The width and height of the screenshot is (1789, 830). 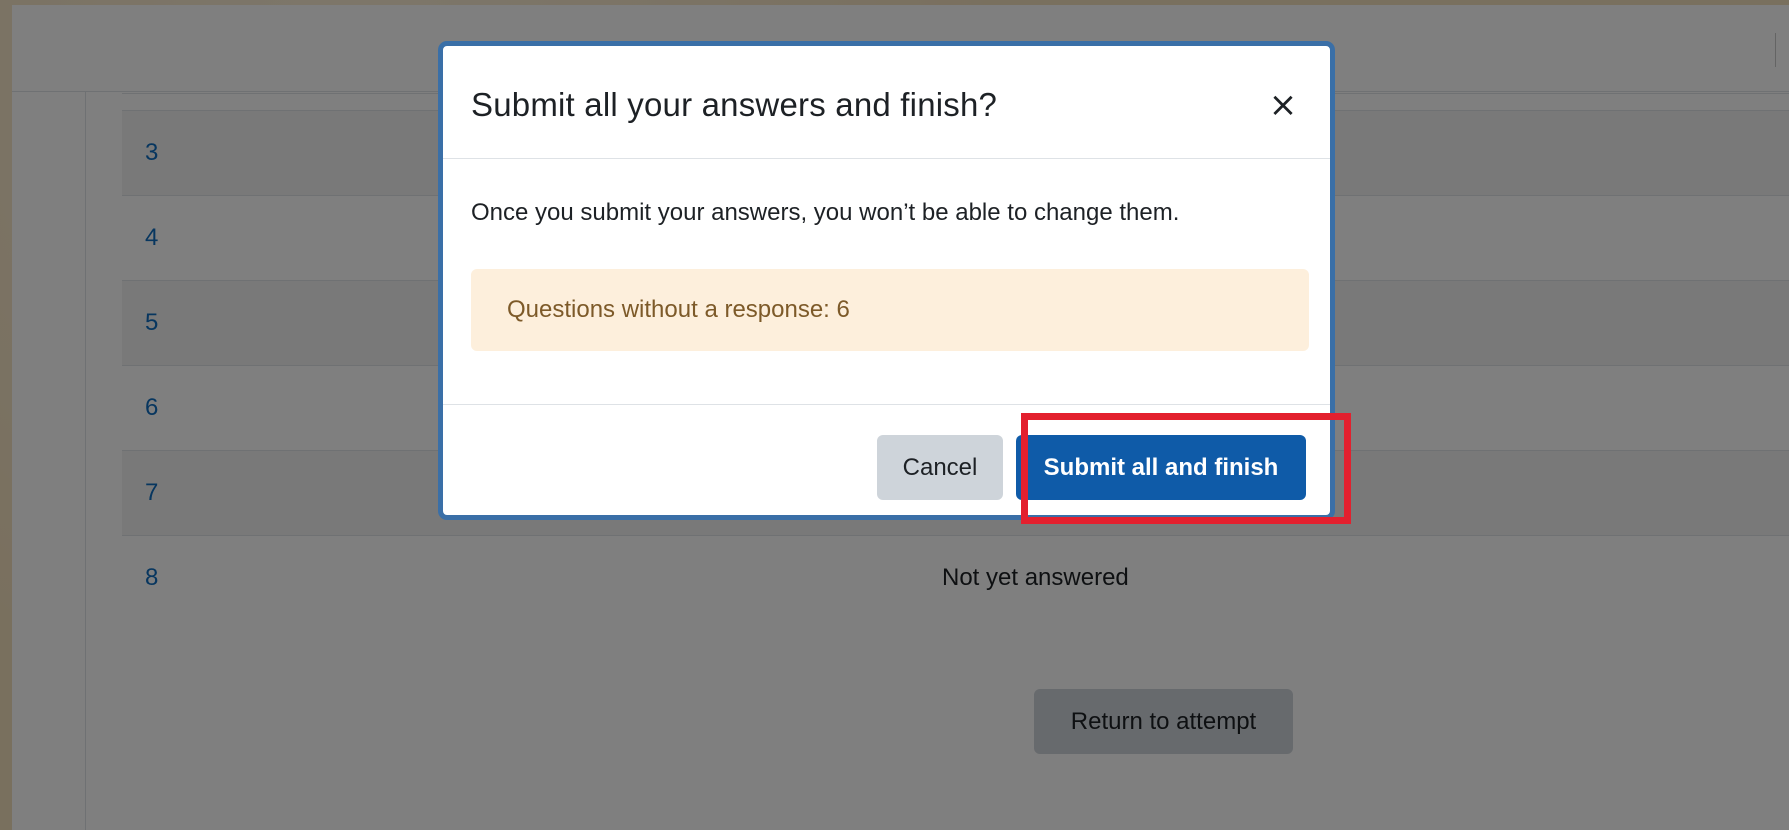 What do you see at coordinates (734, 104) in the screenshot?
I see `modal-title: Submit all your answers and finish?` at bounding box center [734, 104].